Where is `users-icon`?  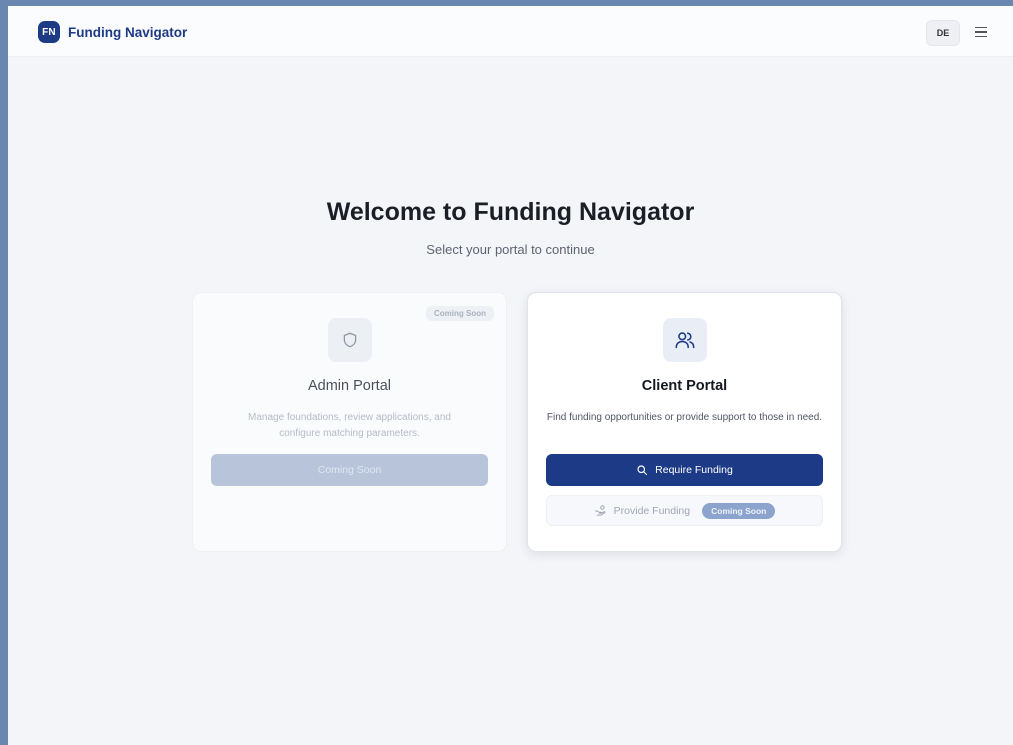 users-icon is located at coordinates (685, 340).